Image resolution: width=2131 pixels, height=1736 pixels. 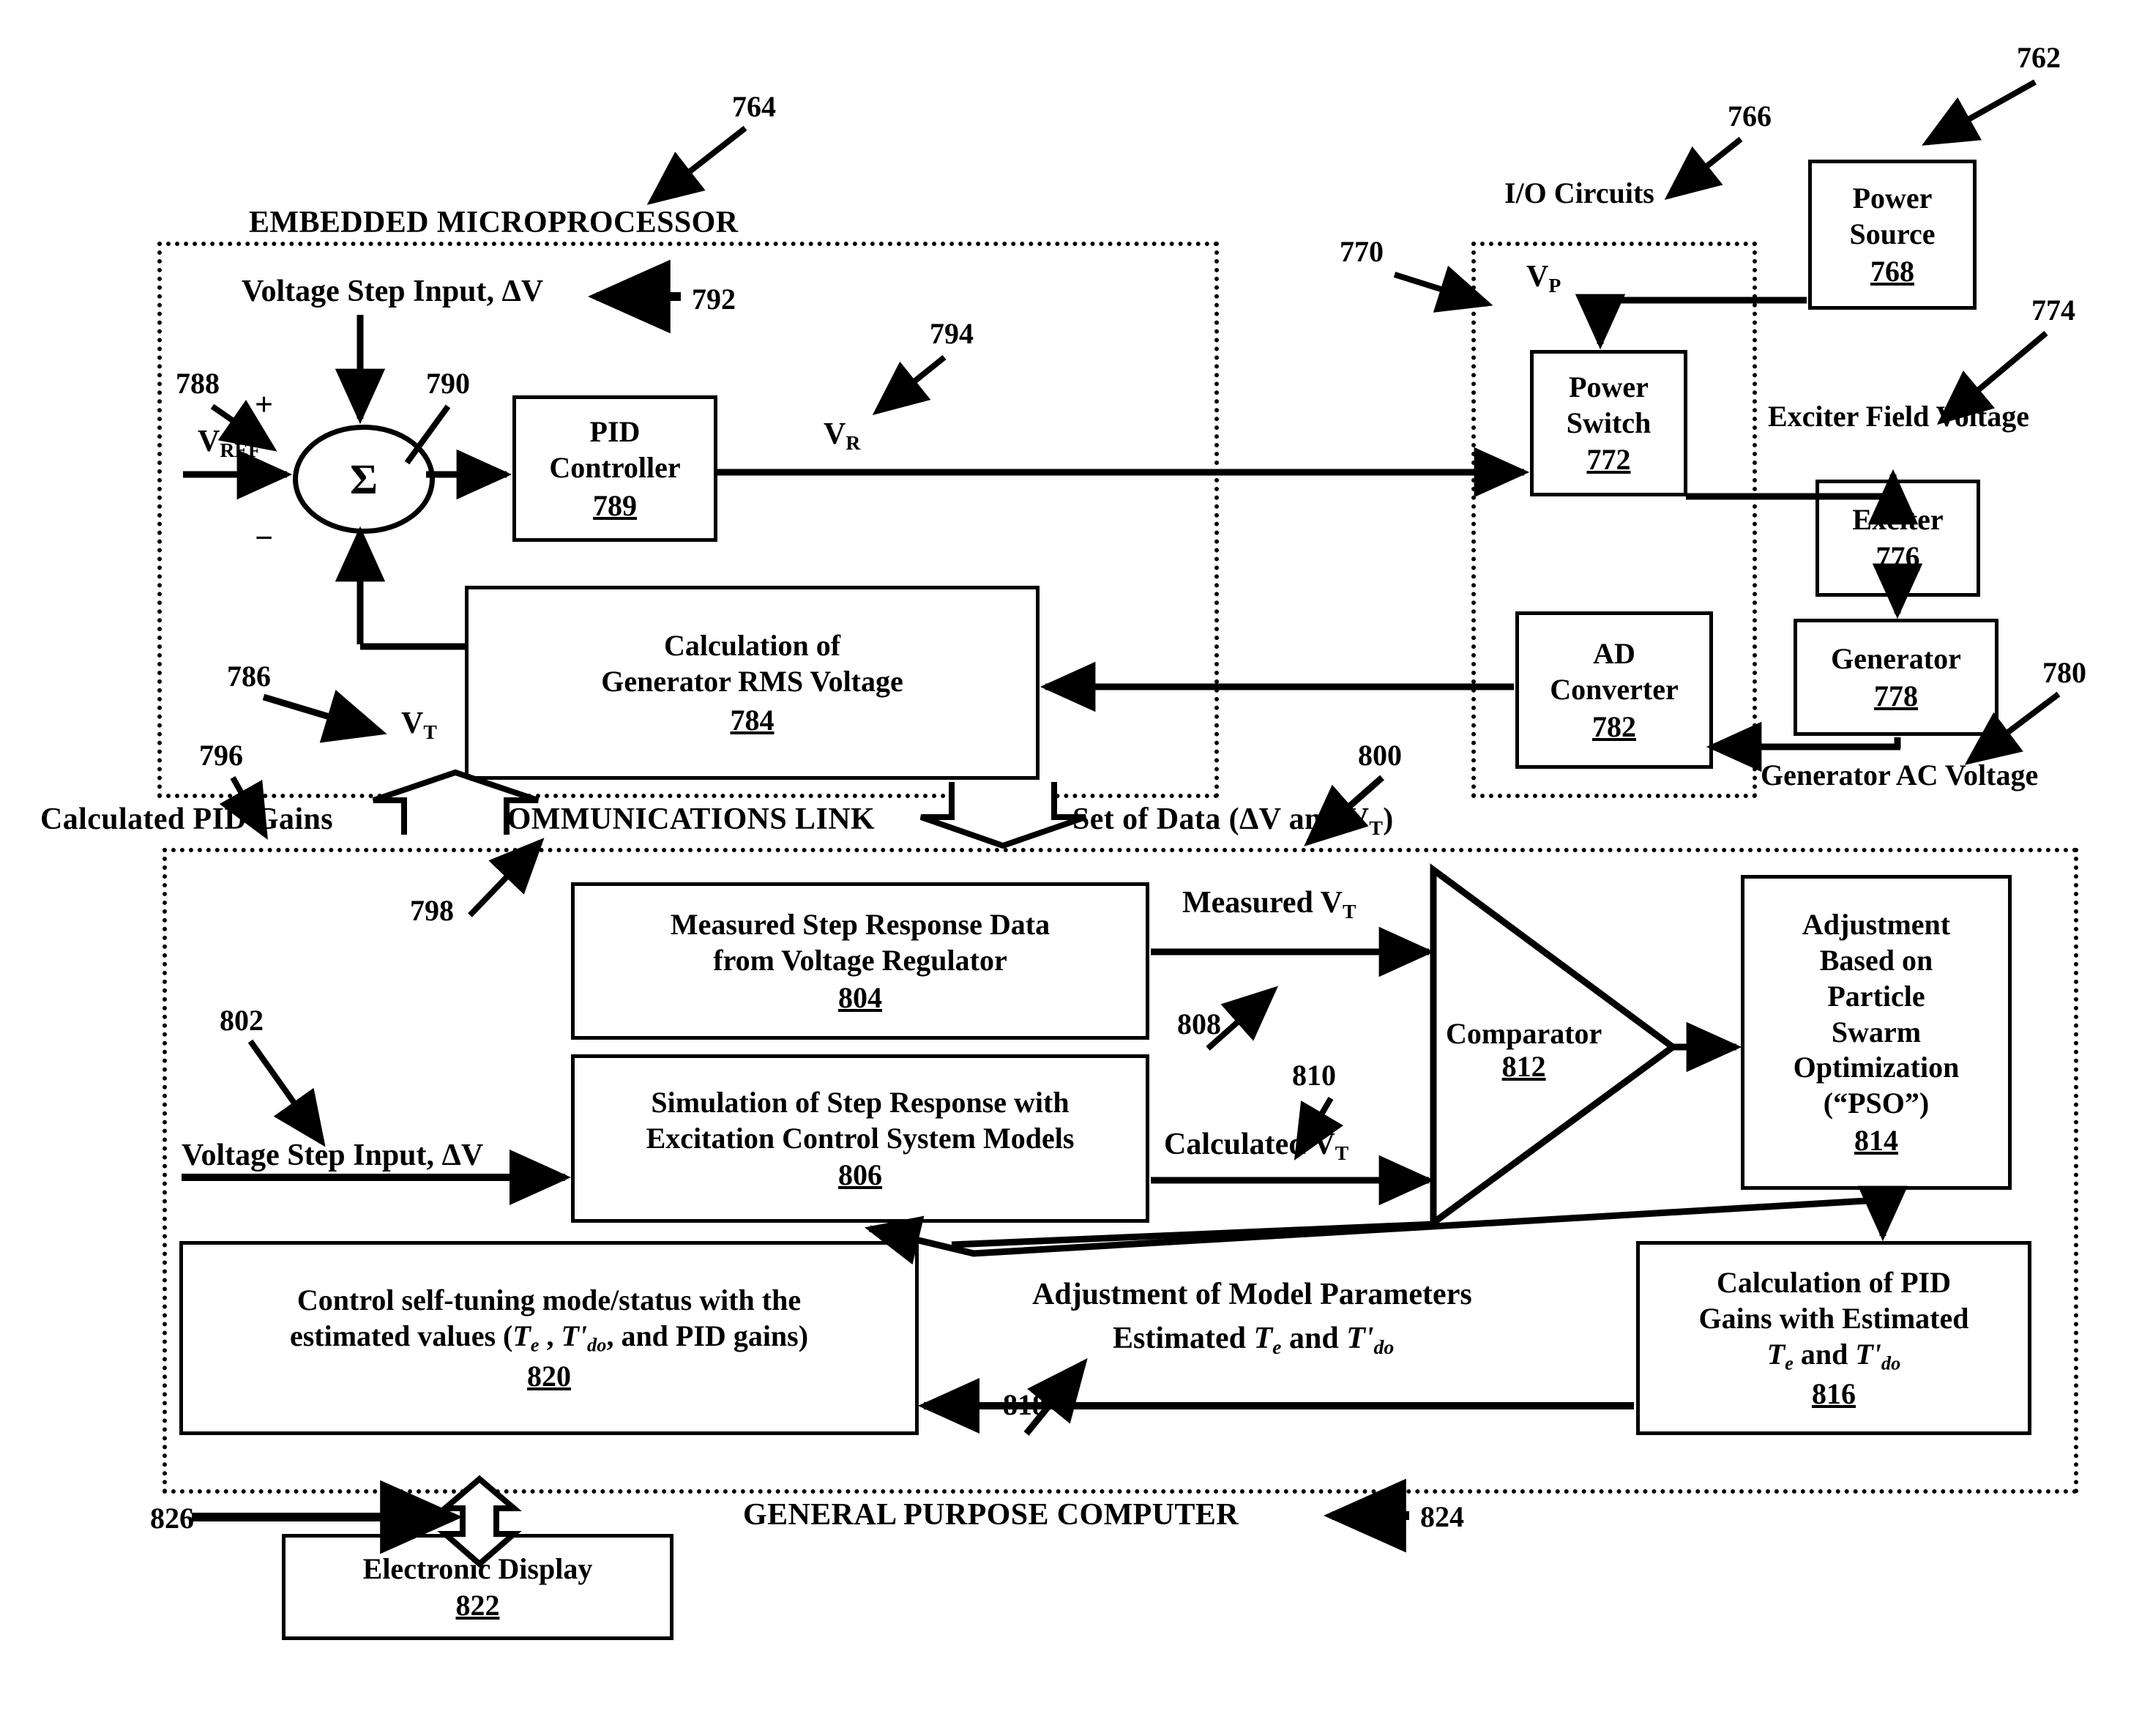 I want to click on pidgain-and: and, so click(x=1824, y=1354).